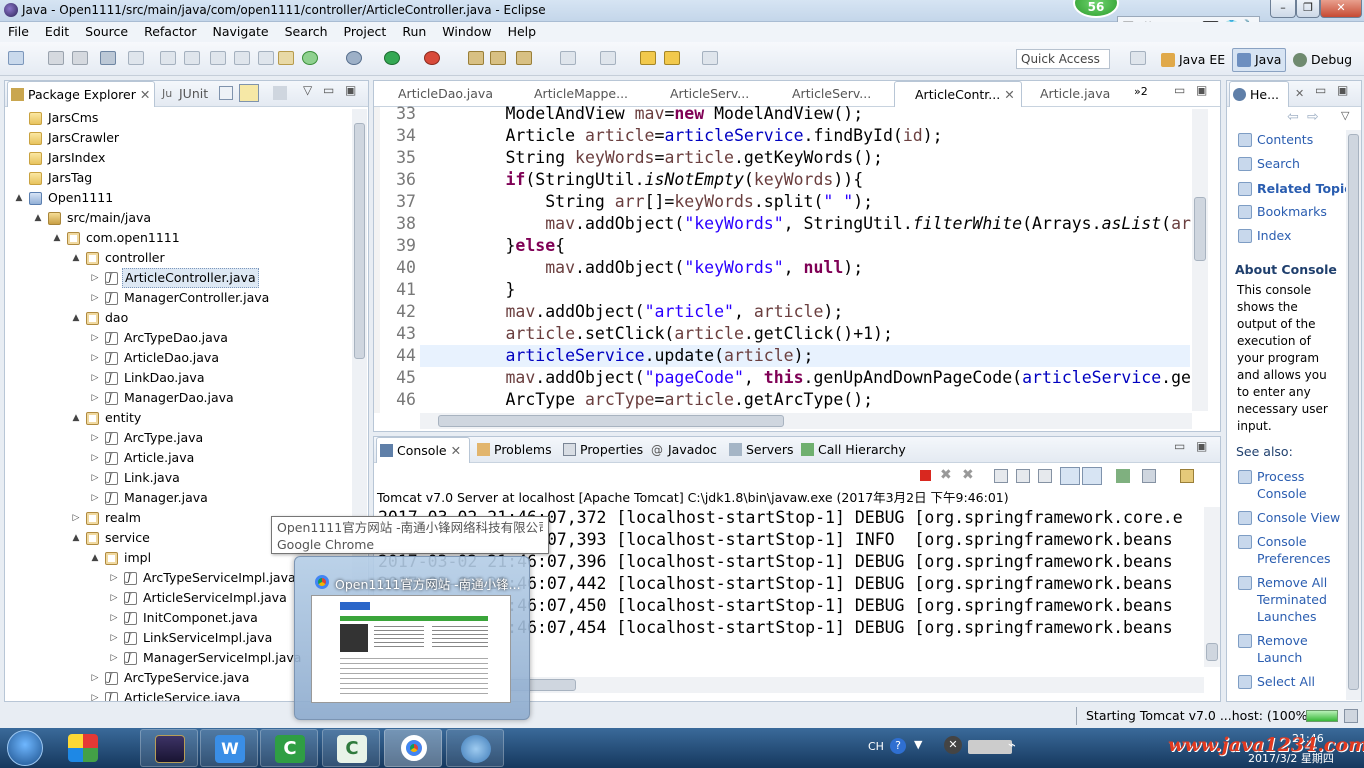 This screenshot has height=768, width=1364. Describe the element at coordinates (1200, 229) in the screenshot. I see `editor-scroll-thumb` at that location.